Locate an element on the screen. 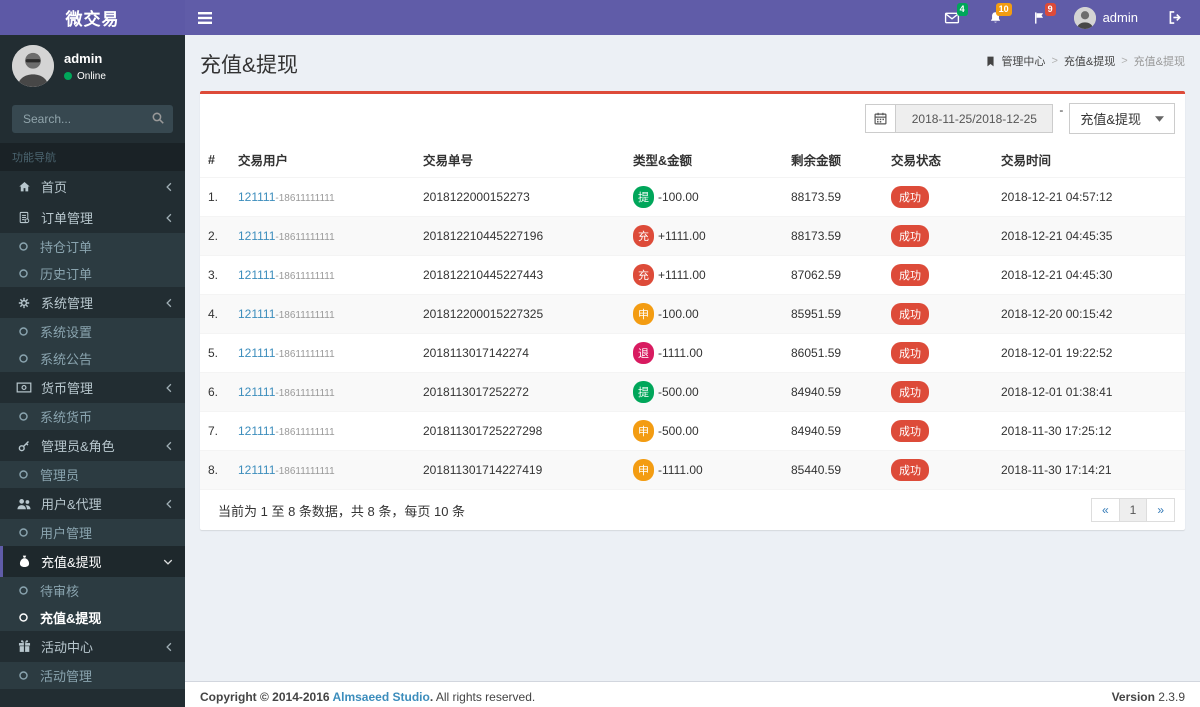  sidebar-user-status: Online is located at coordinates (85, 76).